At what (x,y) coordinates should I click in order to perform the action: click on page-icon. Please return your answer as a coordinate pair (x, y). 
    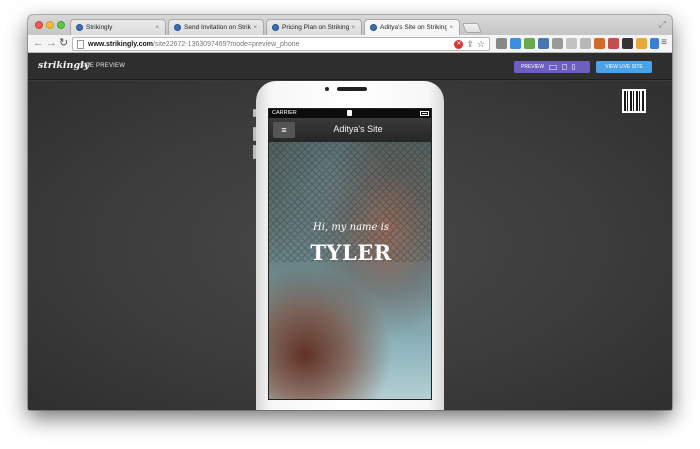
    Looking at the image, I should click on (80, 44).